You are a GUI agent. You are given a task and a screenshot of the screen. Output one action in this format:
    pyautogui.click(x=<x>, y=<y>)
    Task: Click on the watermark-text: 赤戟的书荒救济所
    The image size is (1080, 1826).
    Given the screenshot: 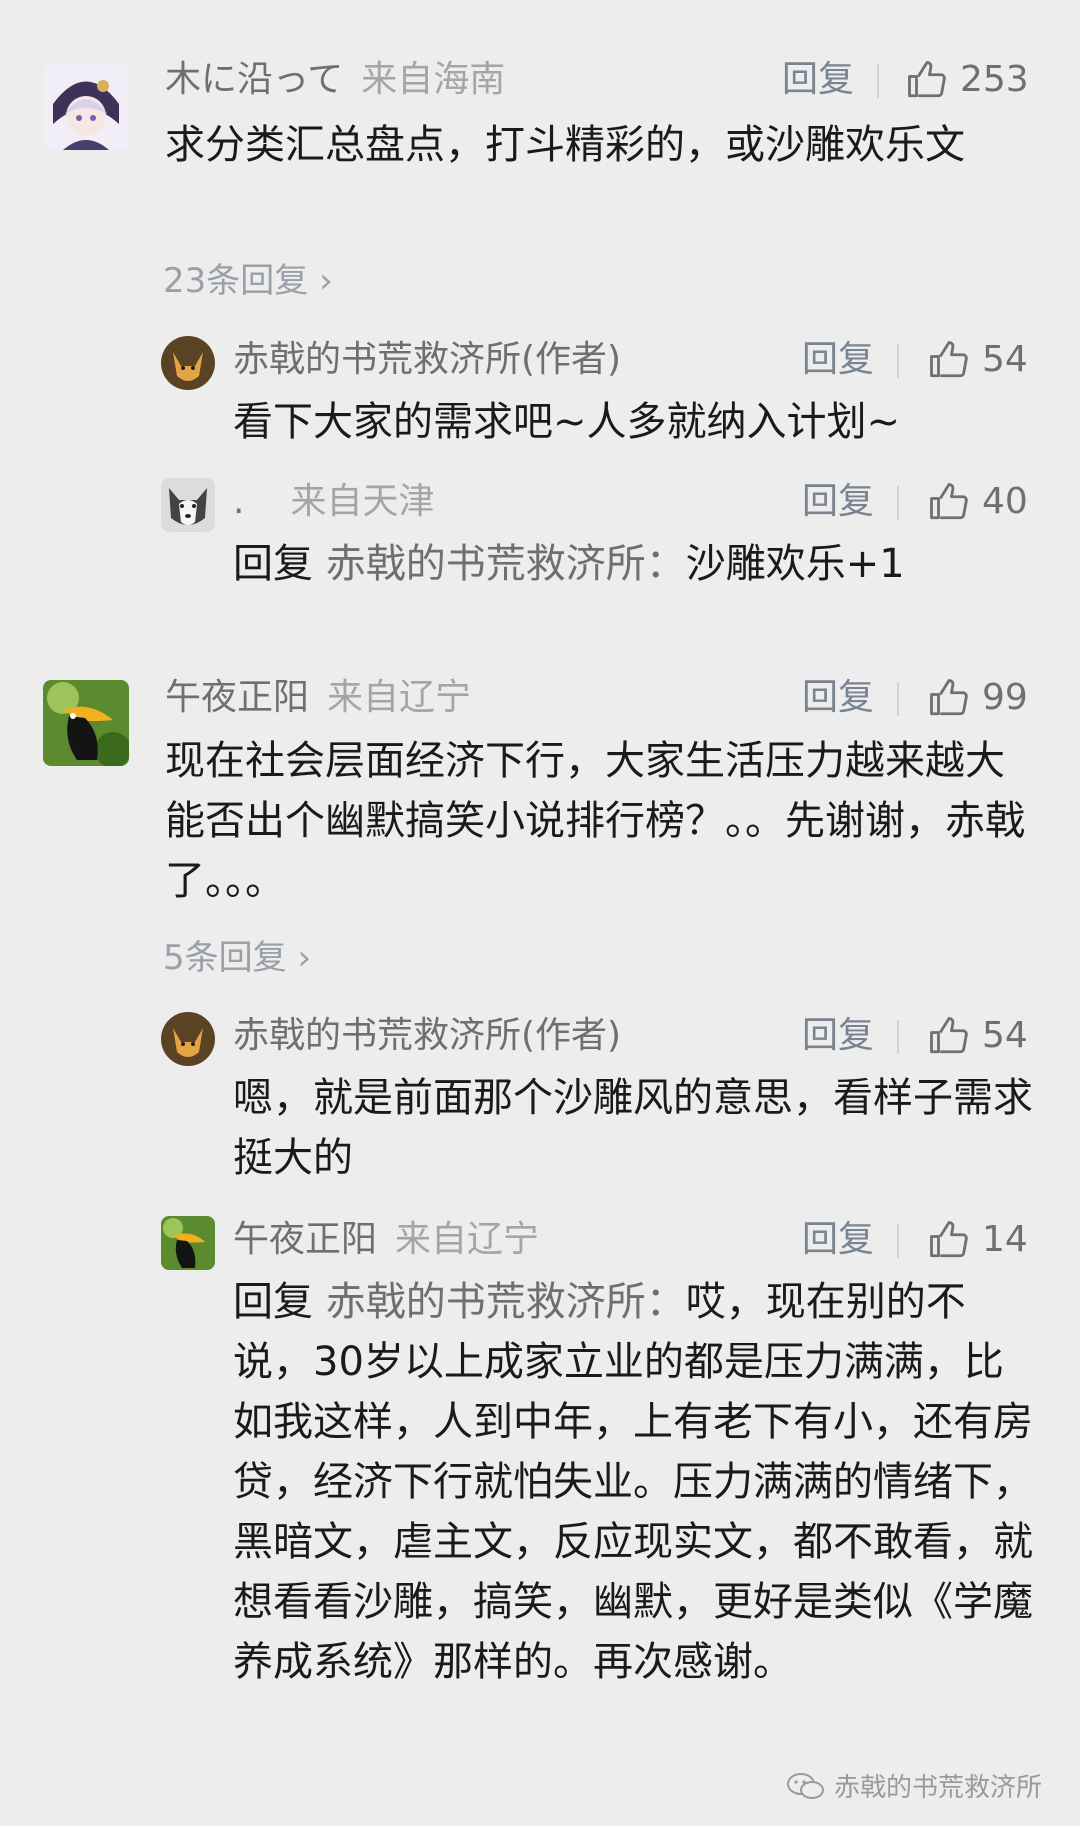 What is the action you would take?
    pyautogui.click(x=937, y=1788)
    